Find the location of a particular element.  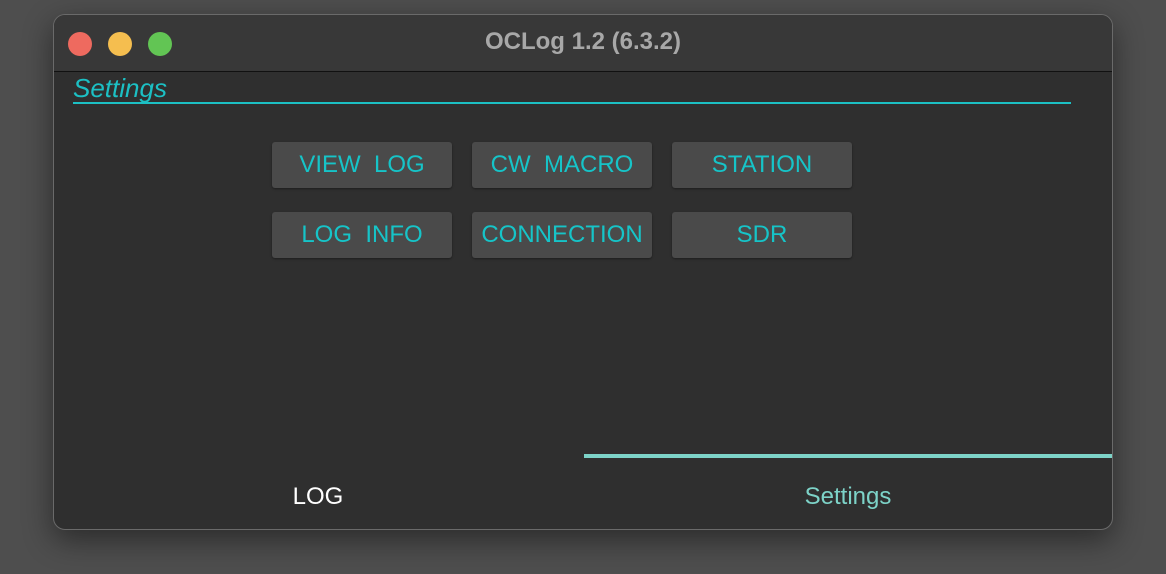

view-log-button: VIEW LOG is located at coordinates (362, 165).